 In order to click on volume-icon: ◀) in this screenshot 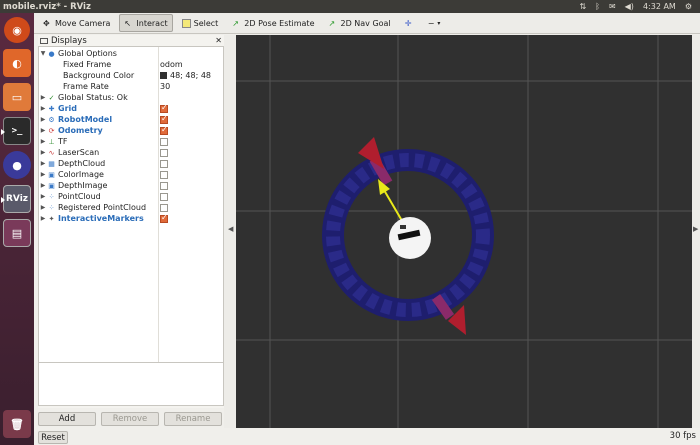, I will do `click(629, 6)`.